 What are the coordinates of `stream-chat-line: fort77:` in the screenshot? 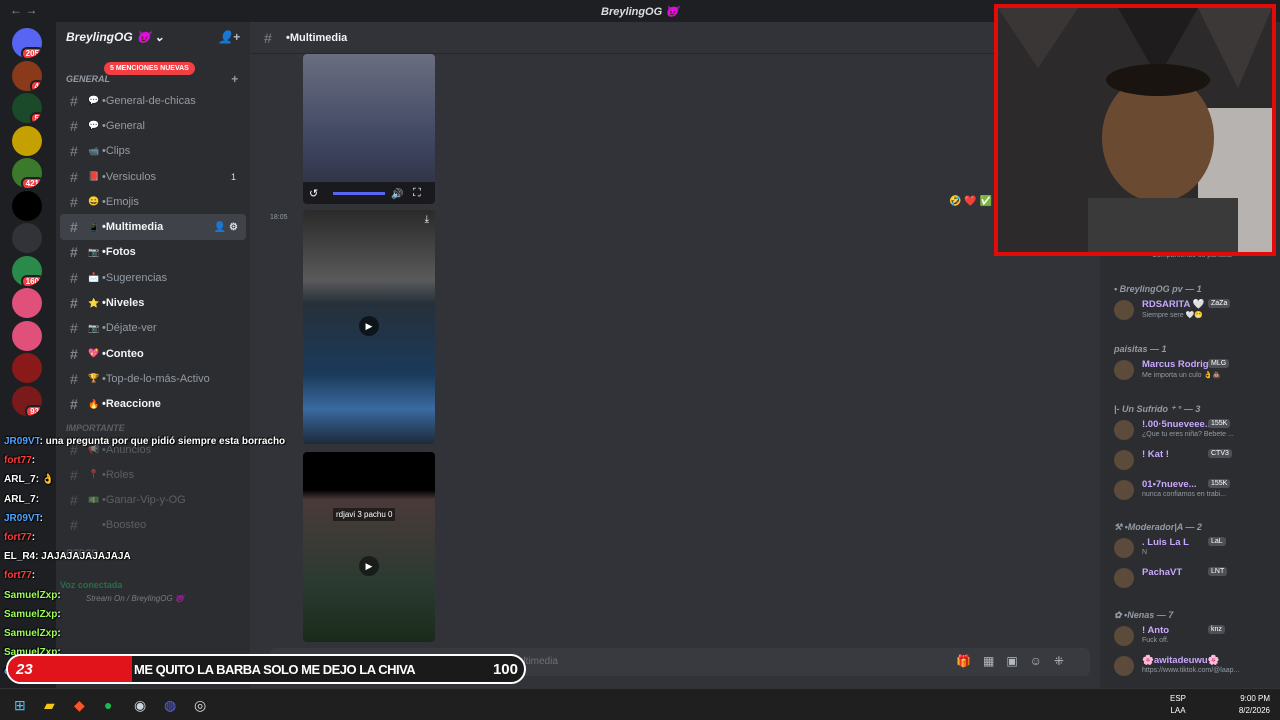 It's located at (19, 575).